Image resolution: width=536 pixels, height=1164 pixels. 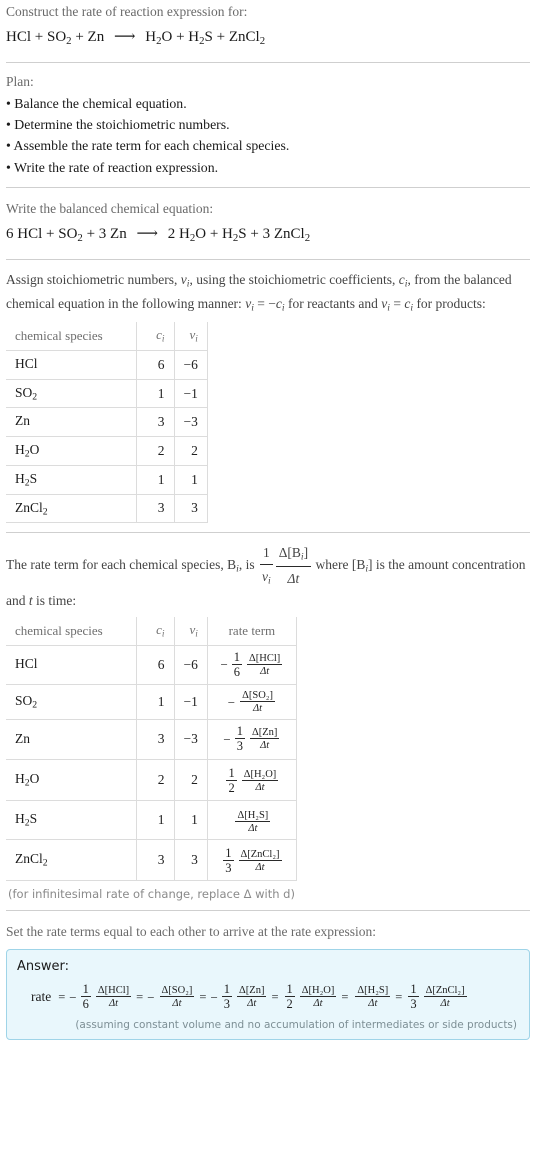 What do you see at coordinates (247, 38) in the screenshot?
I see `product-zncl2: ZnCl2` at bounding box center [247, 38].